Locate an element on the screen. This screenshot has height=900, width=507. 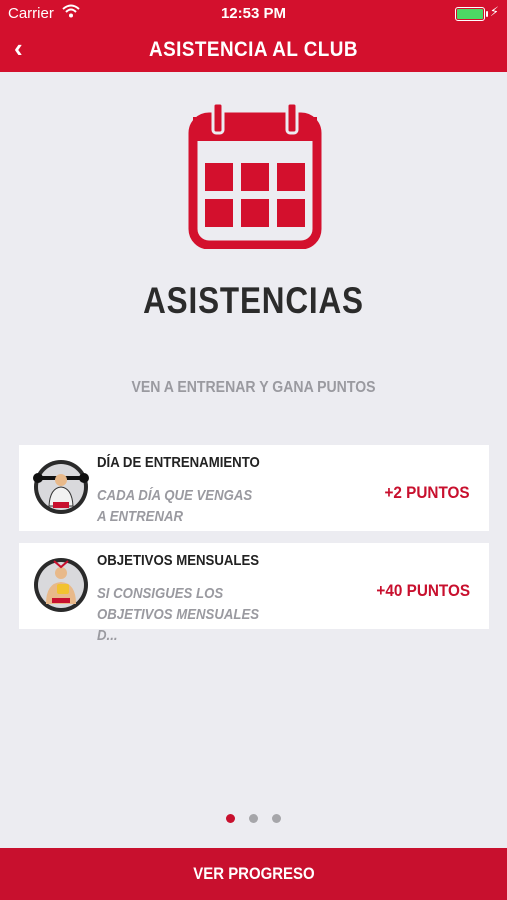
section-subtitle: VEN A ENTRENAR Y GANA PUNTOS is located at coordinates (253, 387).